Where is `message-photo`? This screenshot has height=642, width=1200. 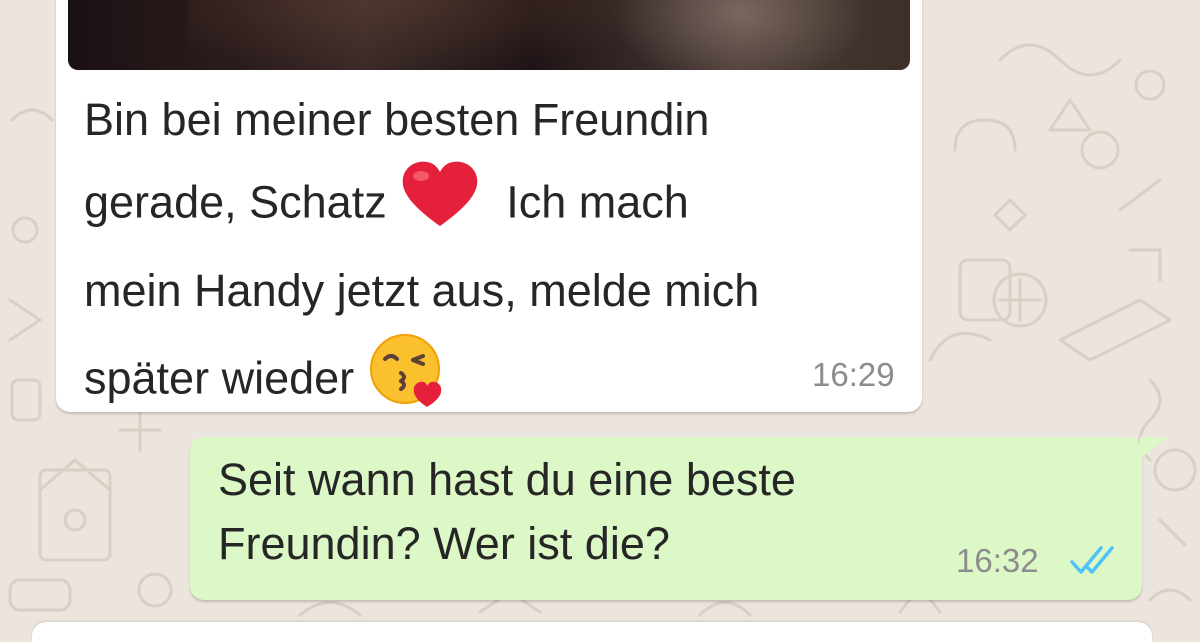
message-photo is located at coordinates (489, 35).